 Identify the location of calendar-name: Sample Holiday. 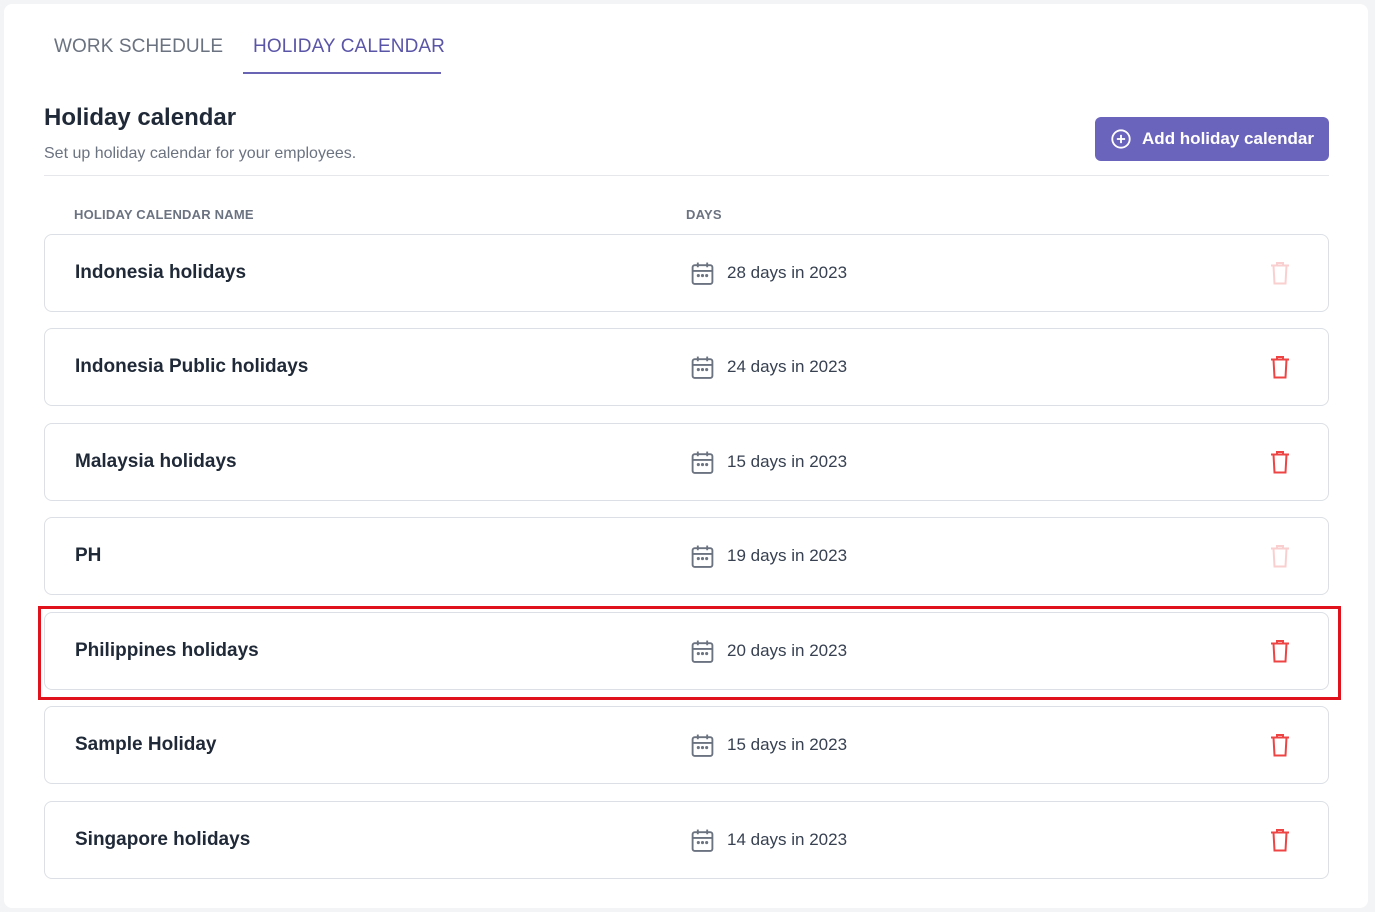
(146, 744).